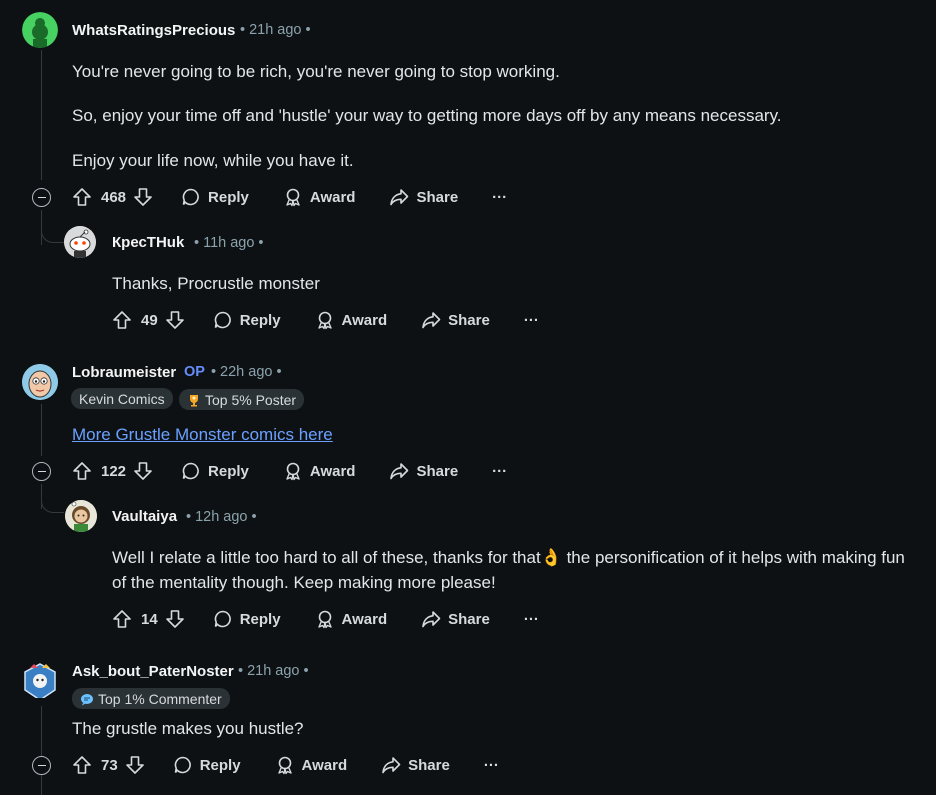 The width and height of the screenshot is (936, 795). I want to click on commenter-badge-icon, so click(87, 699).